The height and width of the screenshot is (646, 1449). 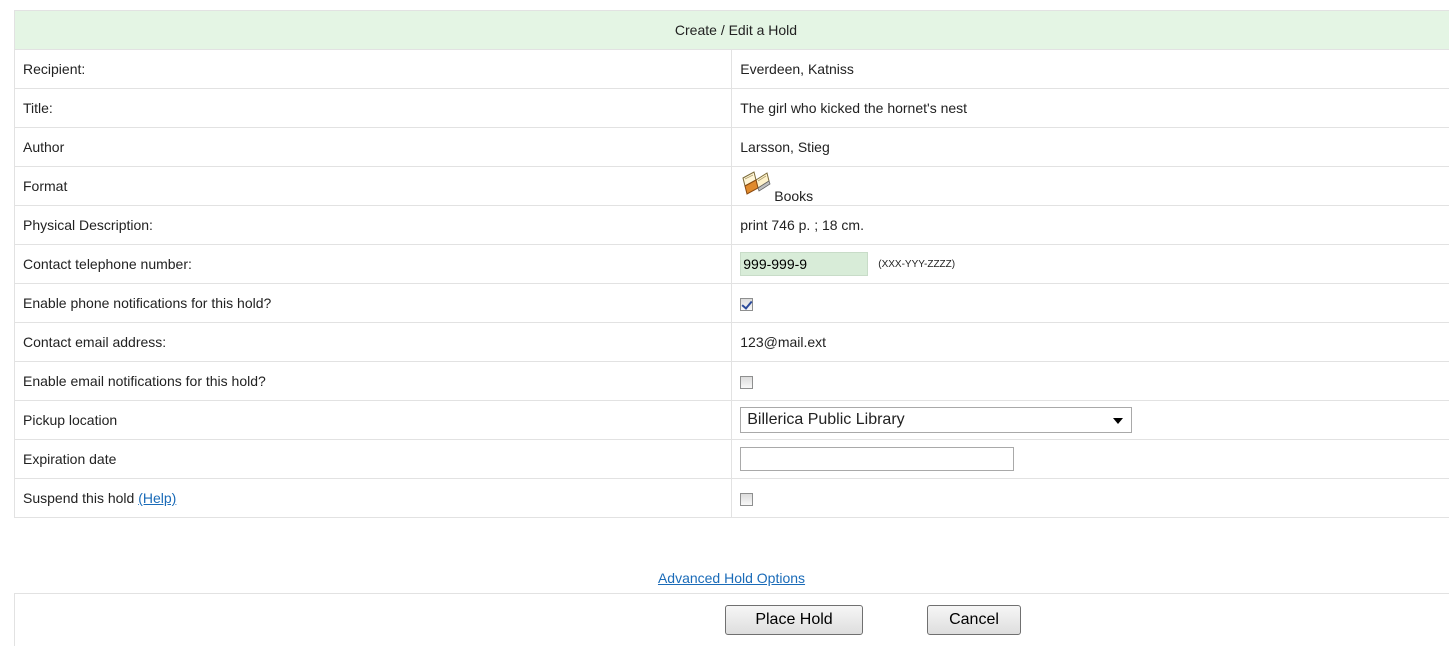 I want to click on pickup-label: Pickup location, so click(x=372, y=420).